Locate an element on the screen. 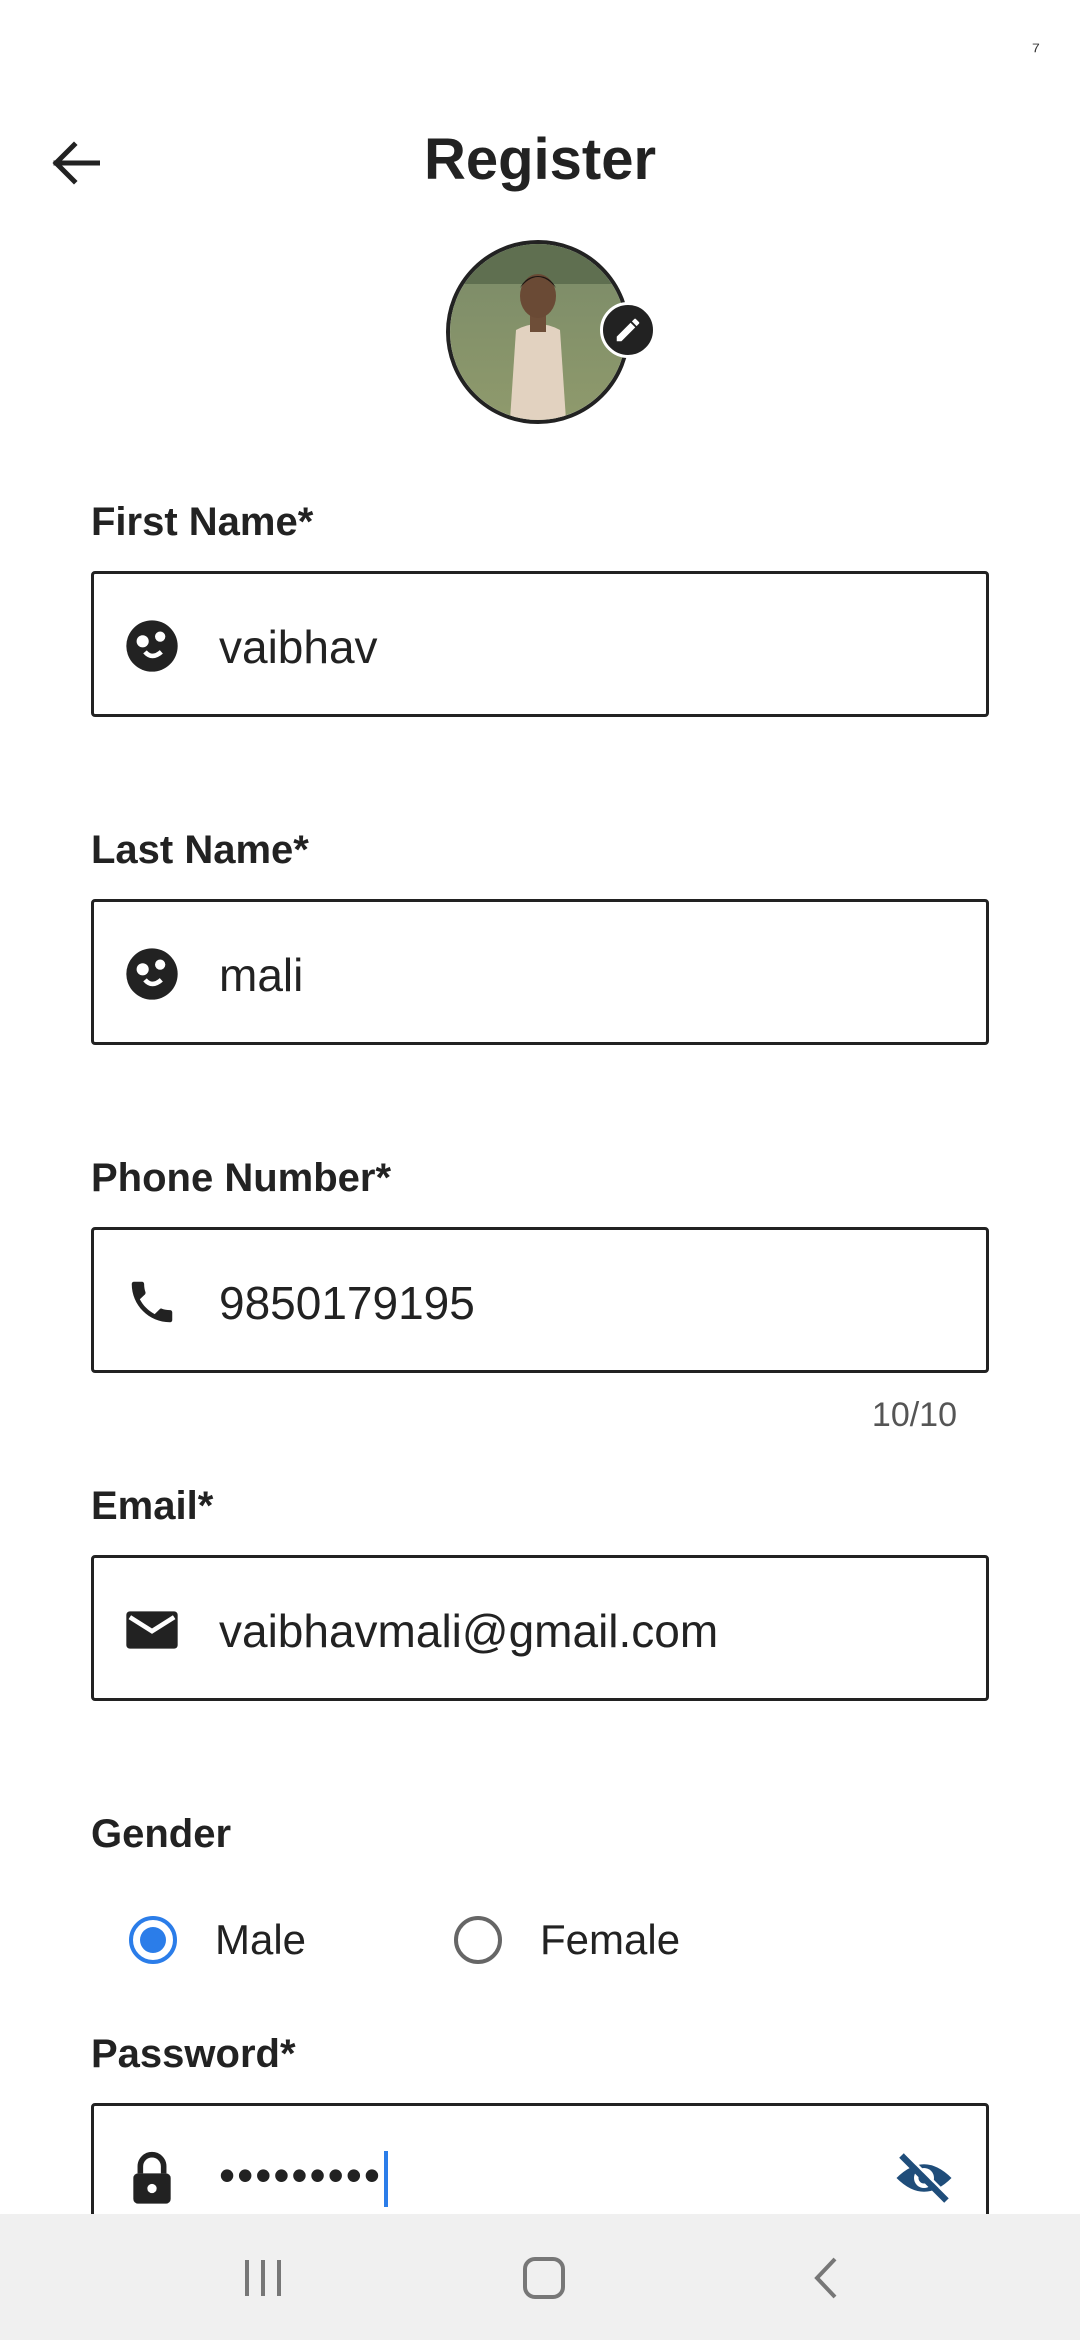 The width and height of the screenshot is (1080, 2340). pencil-icon is located at coordinates (628, 330).